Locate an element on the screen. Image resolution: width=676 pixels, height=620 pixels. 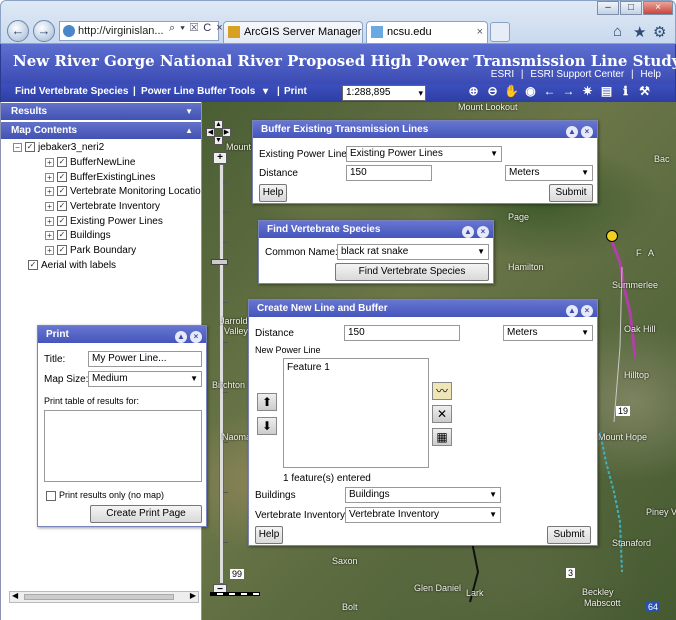
create-line-titlebar: Create New Line and Buffer ▲ × is located at coordinates (423, 308).